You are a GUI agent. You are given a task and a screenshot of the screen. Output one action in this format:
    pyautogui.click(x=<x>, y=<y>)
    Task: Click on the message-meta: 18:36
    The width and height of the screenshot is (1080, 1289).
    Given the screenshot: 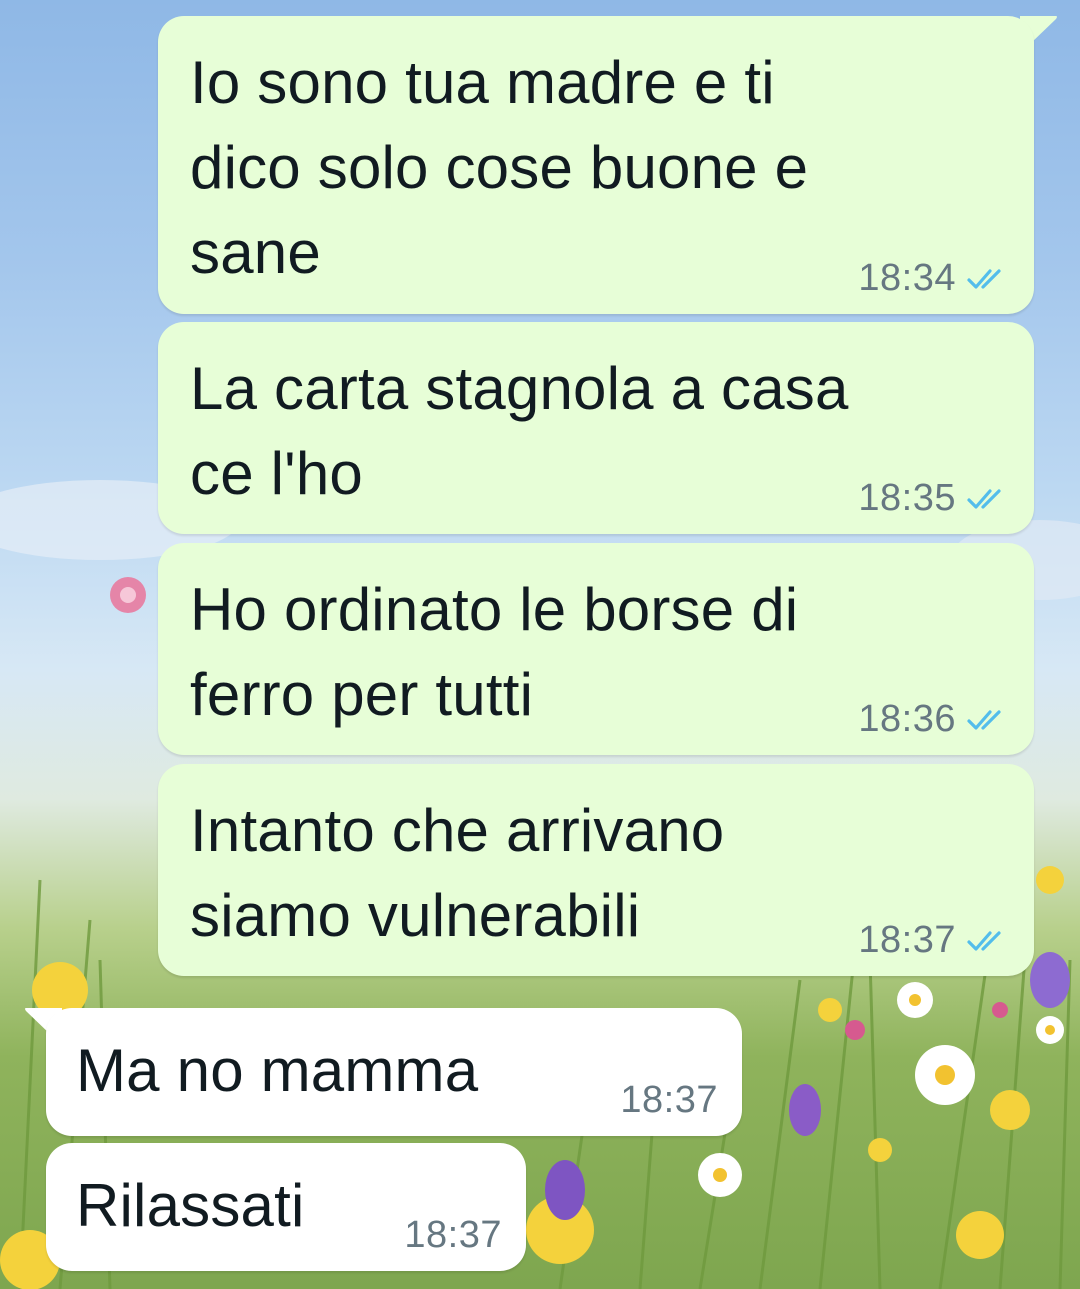 What is the action you would take?
    pyautogui.click(x=933, y=719)
    